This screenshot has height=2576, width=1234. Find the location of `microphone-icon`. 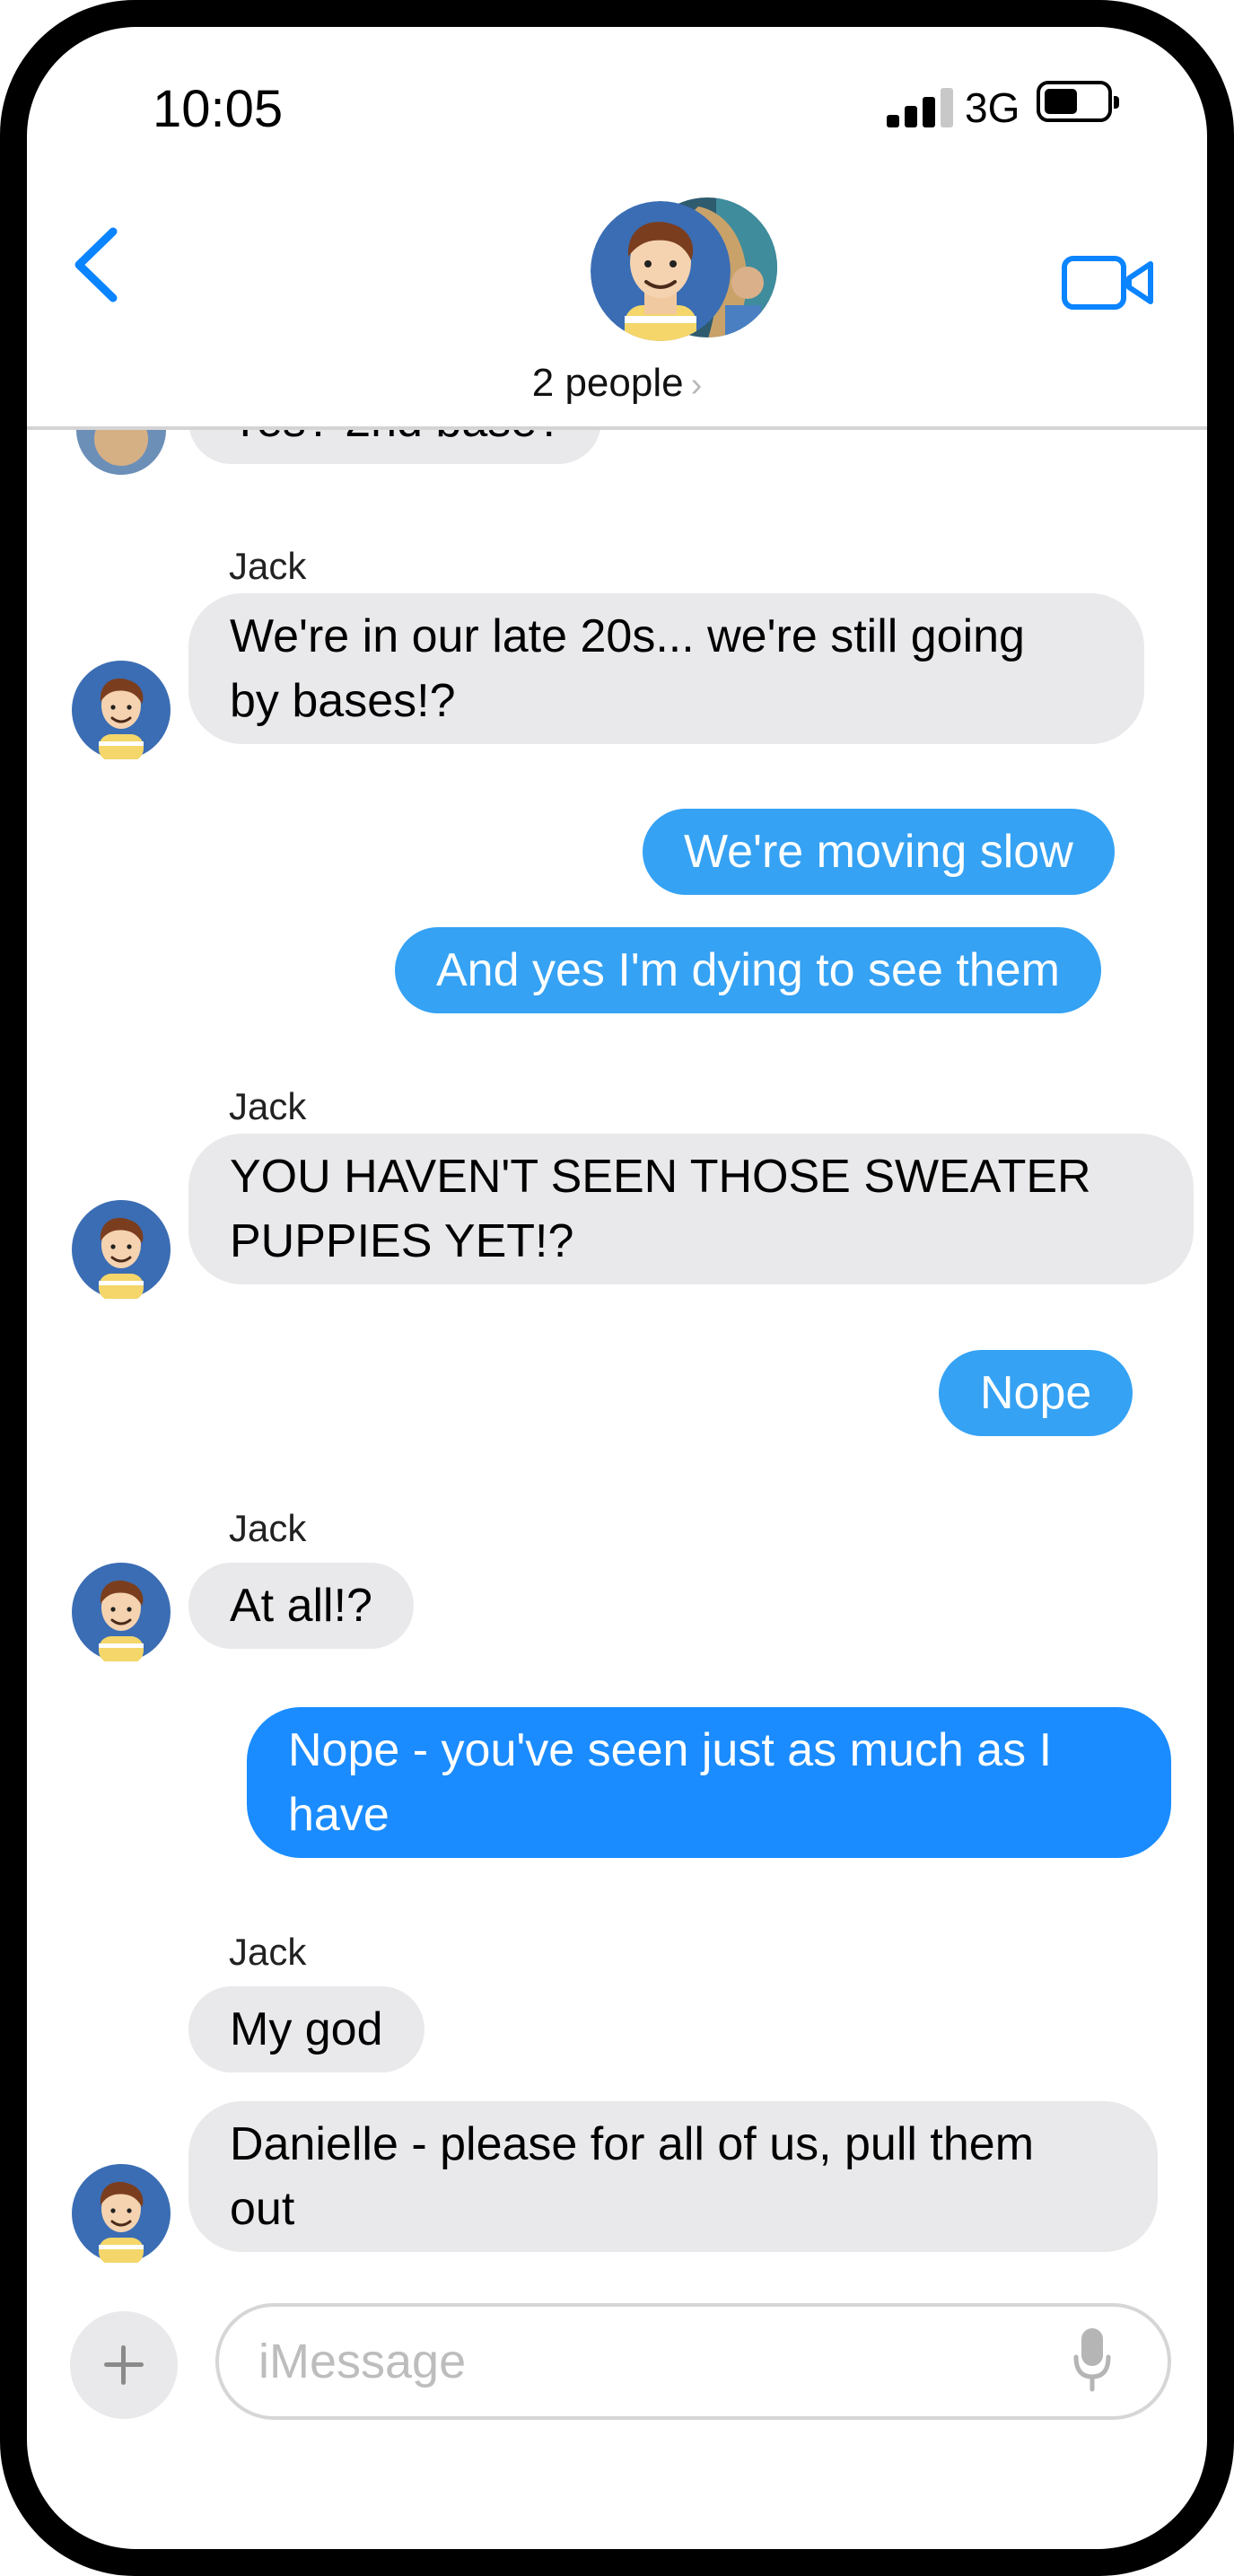

microphone-icon is located at coordinates (1092, 2360).